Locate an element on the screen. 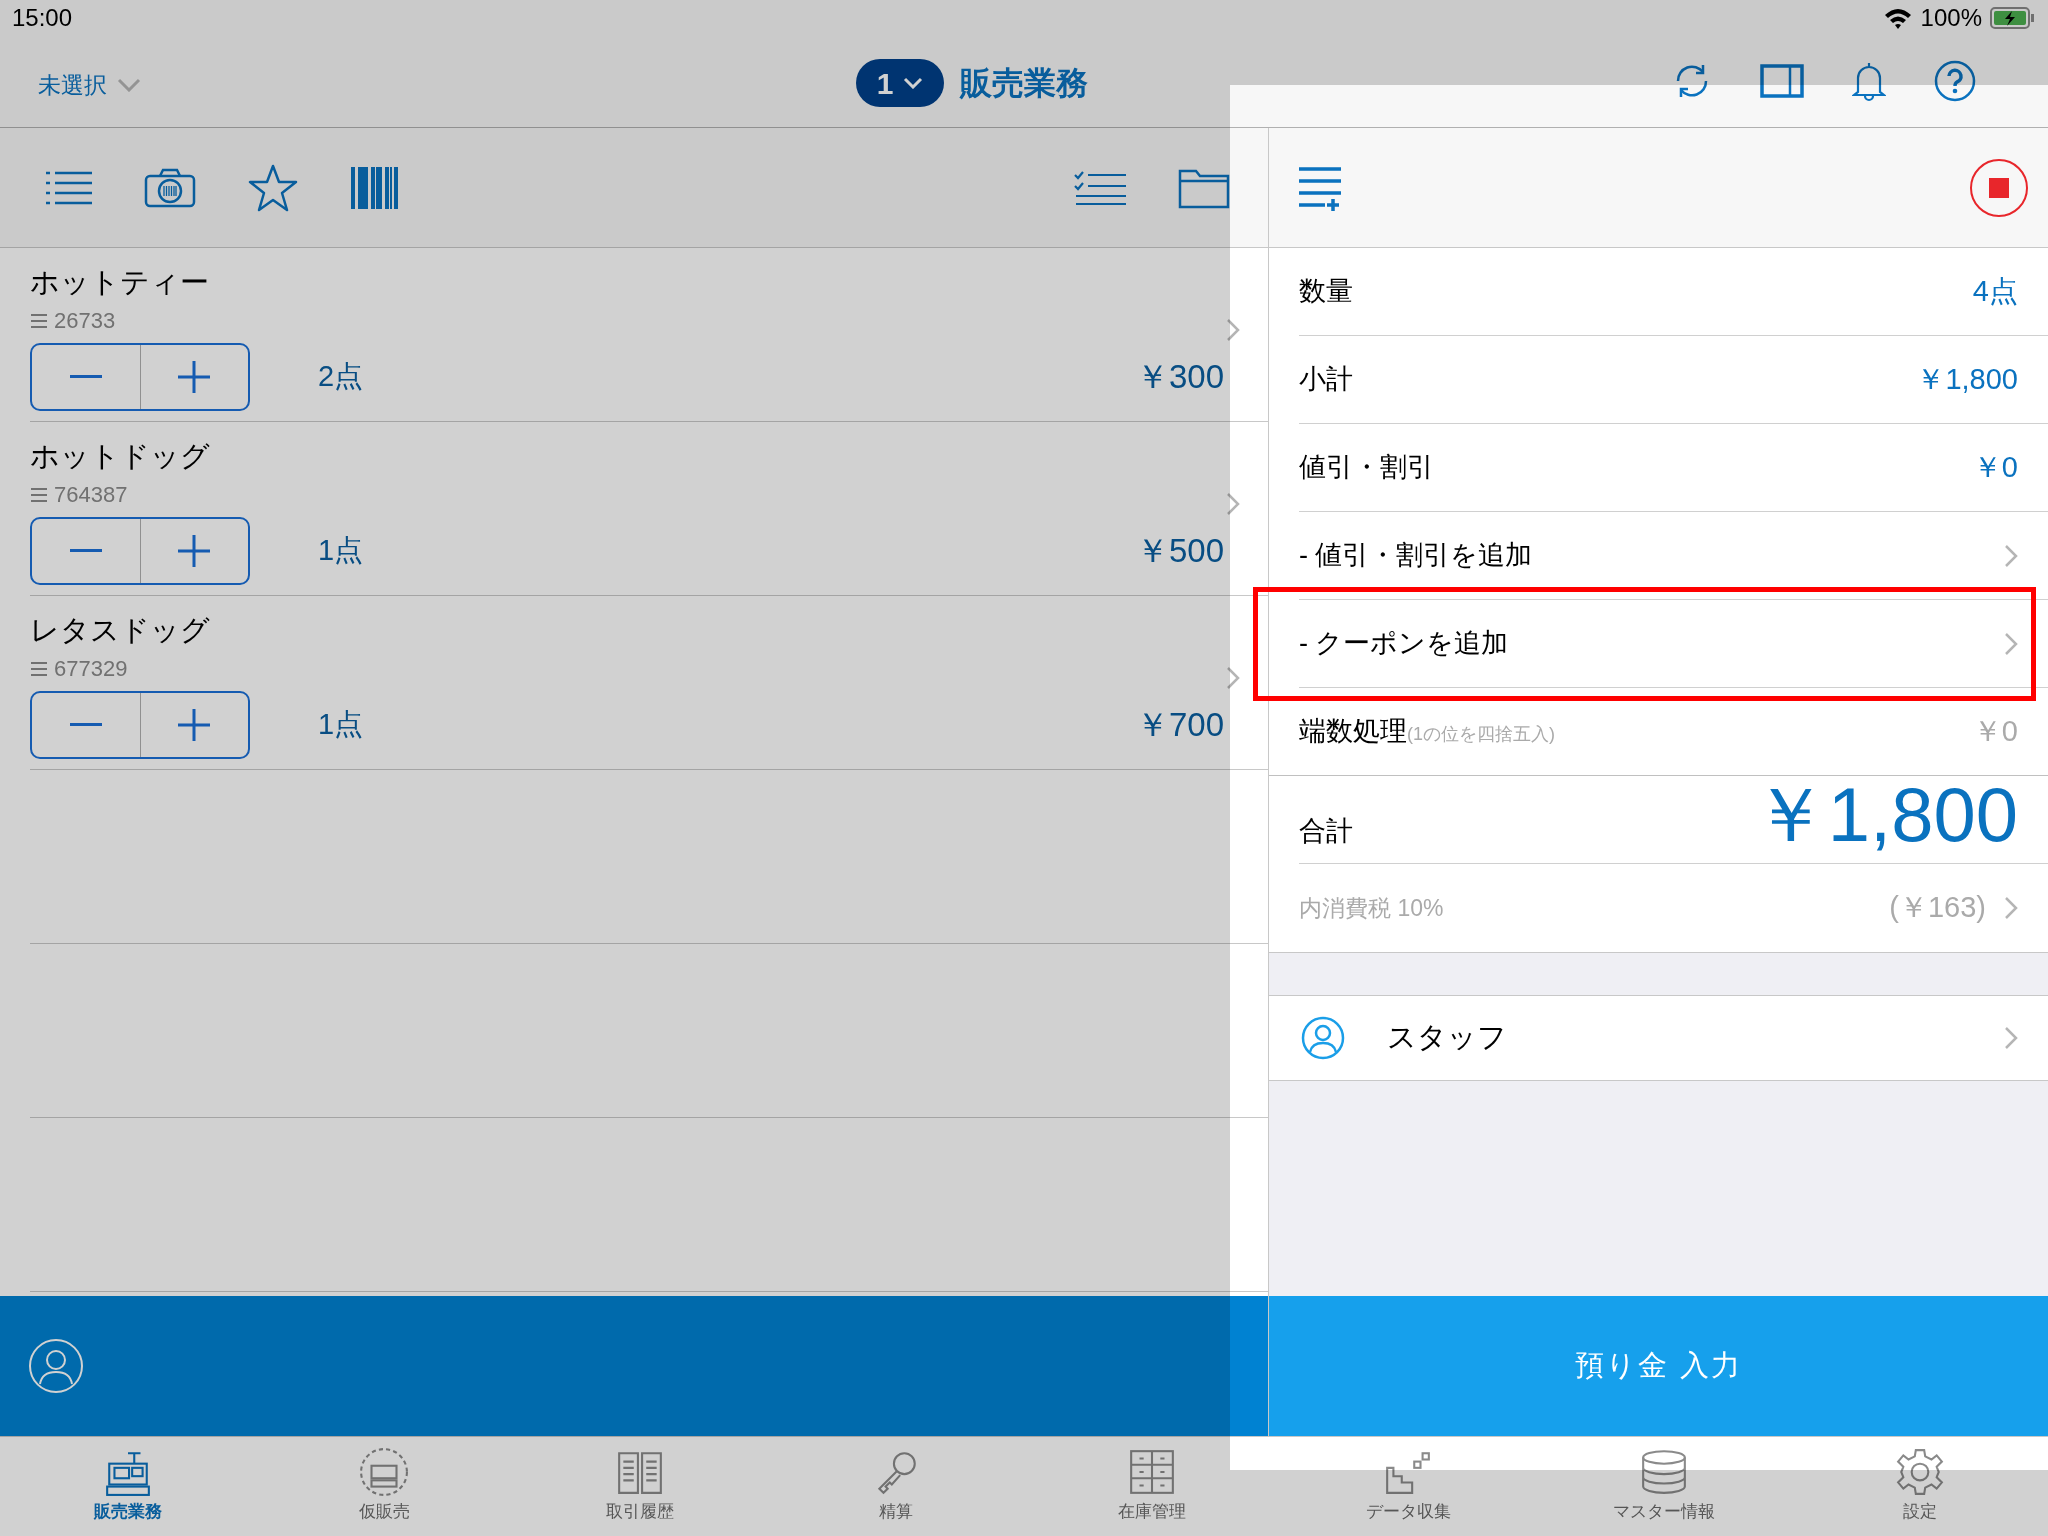 This screenshot has width=2048, height=1536. register-icon is located at coordinates (384, 1472).